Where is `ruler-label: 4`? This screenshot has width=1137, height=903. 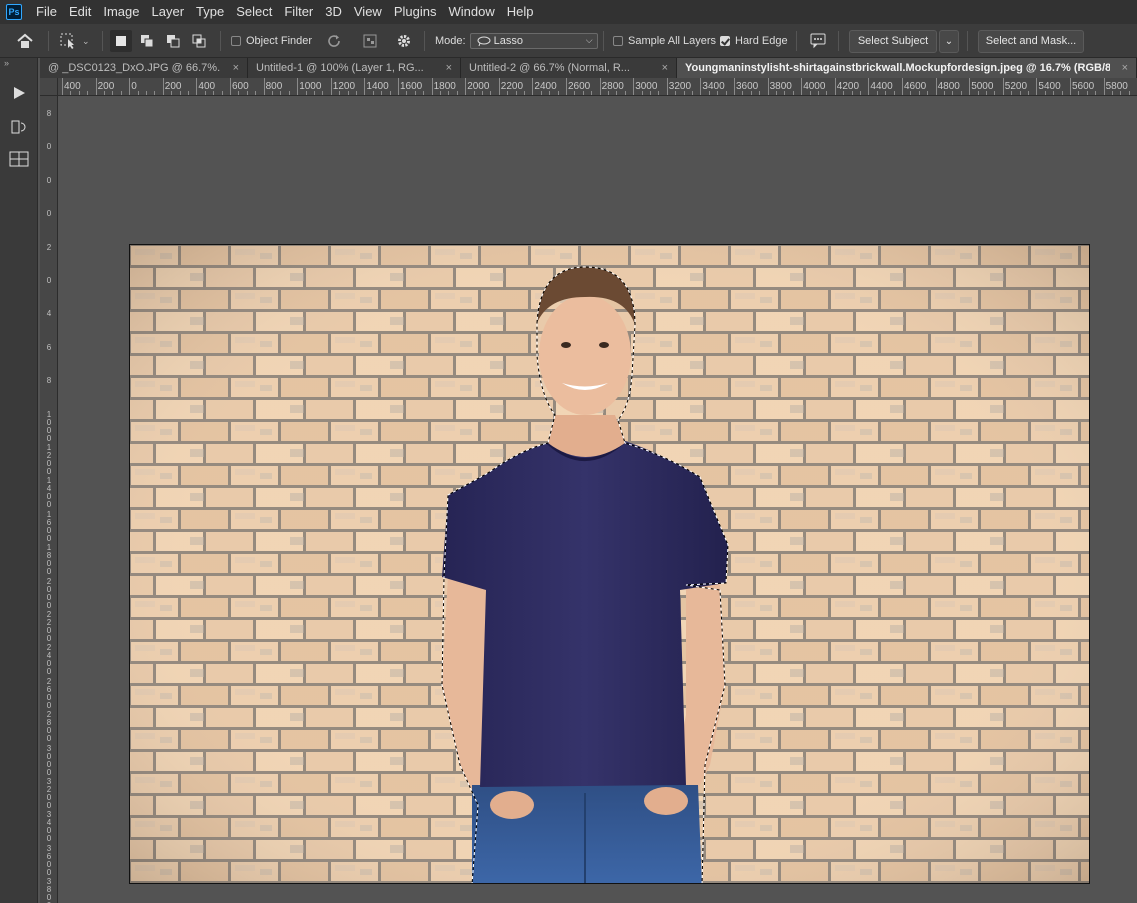
ruler-label: 4 is located at coordinates (49, 314).